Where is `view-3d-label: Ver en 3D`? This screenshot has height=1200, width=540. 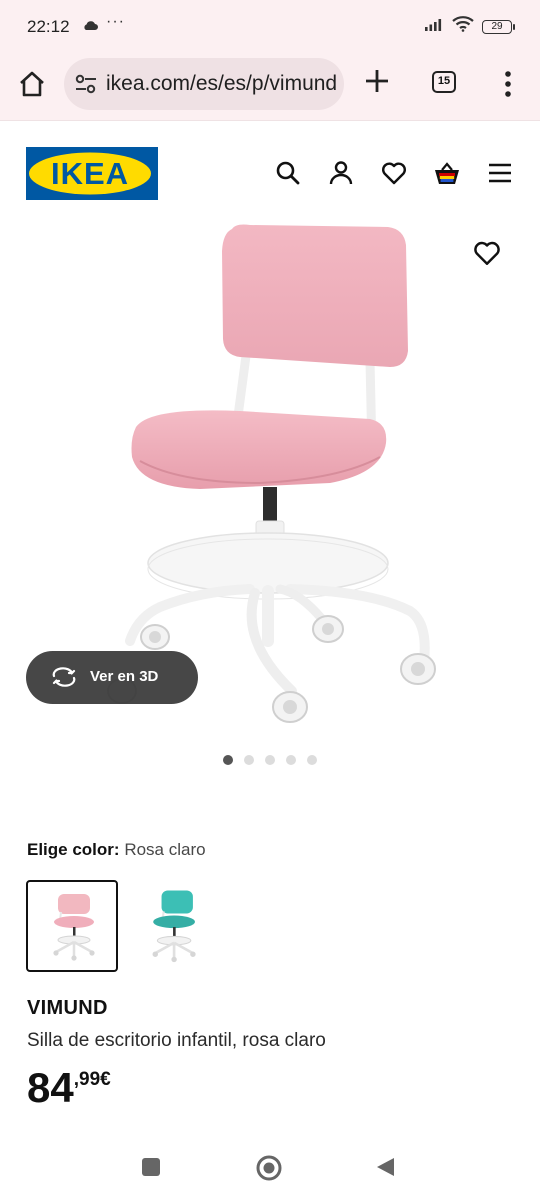
view-3d-label: Ver en 3D is located at coordinates (124, 676).